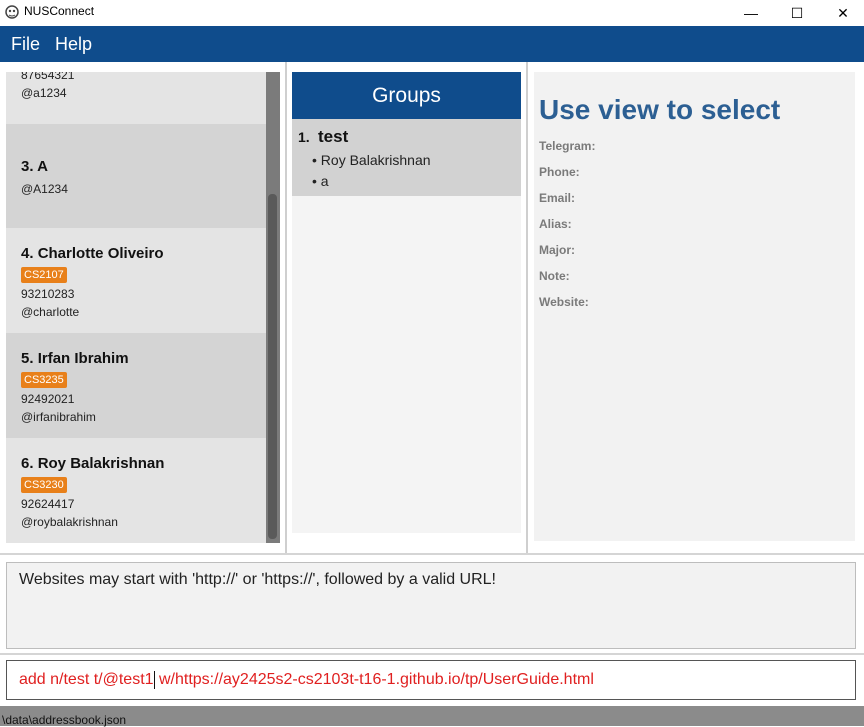 This screenshot has height=727, width=864. What do you see at coordinates (44, 275) in the screenshot?
I see `module-tag: CS2107` at bounding box center [44, 275].